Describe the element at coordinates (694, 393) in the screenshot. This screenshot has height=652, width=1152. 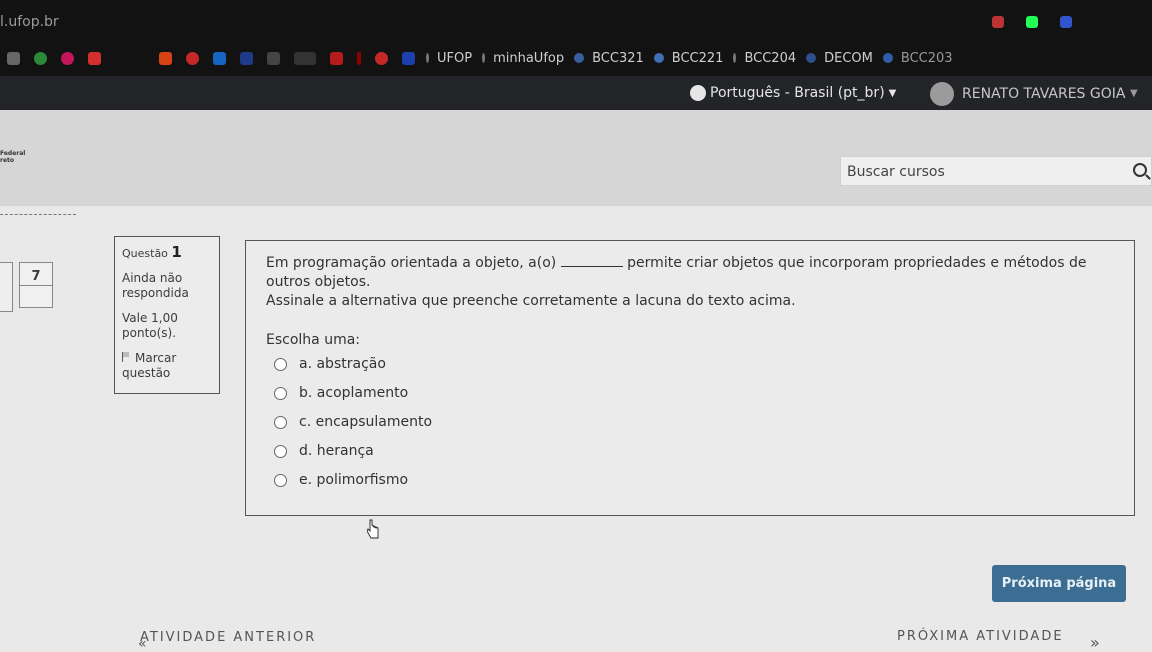
I see `answer-option-b: b. acoplamento` at that location.